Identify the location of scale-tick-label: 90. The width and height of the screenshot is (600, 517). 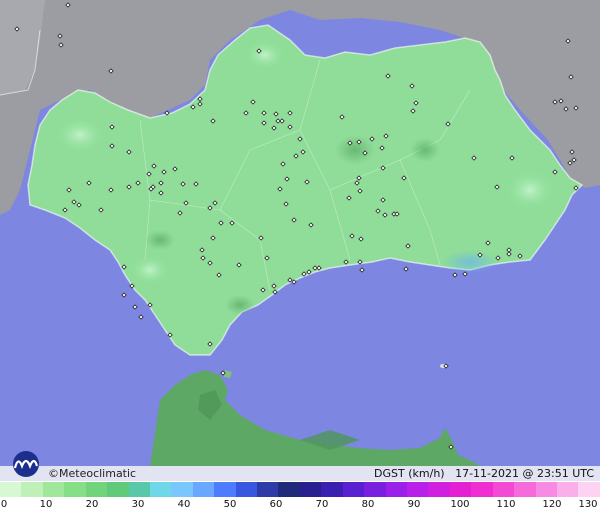
(414, 504).